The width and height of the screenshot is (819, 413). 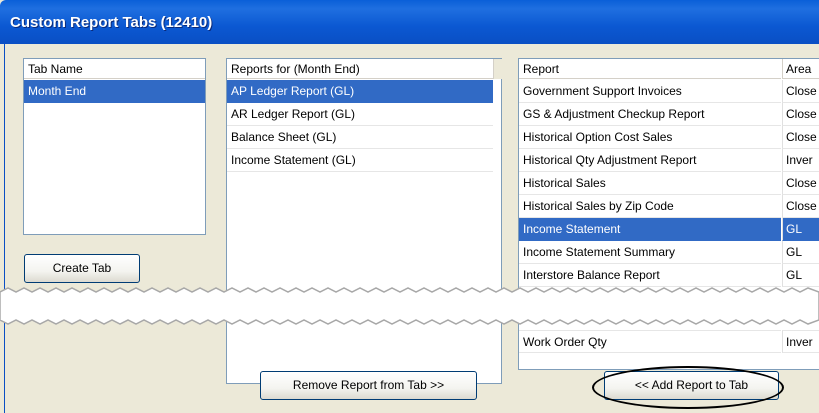 I want to click on reports-for-tab-column-header: Reports for (Month End), so click(x=360, y=69).